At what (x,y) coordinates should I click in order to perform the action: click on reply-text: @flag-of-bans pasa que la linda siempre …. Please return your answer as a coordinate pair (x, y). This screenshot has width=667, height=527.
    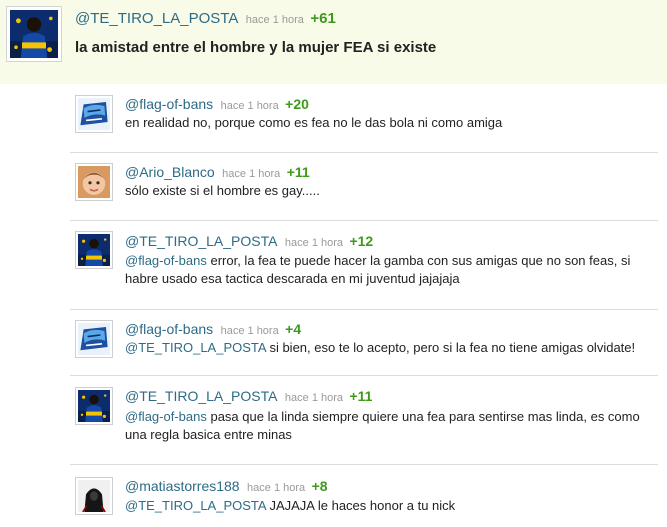
    Looking at the image, I should click on (389, 426).